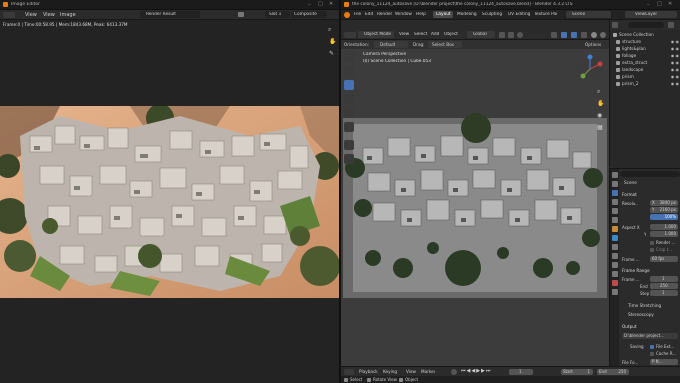 Image resolution: width=680 pixels, height=383 pixels. I want to click on scene-selector: Scene, so click(588, 14).